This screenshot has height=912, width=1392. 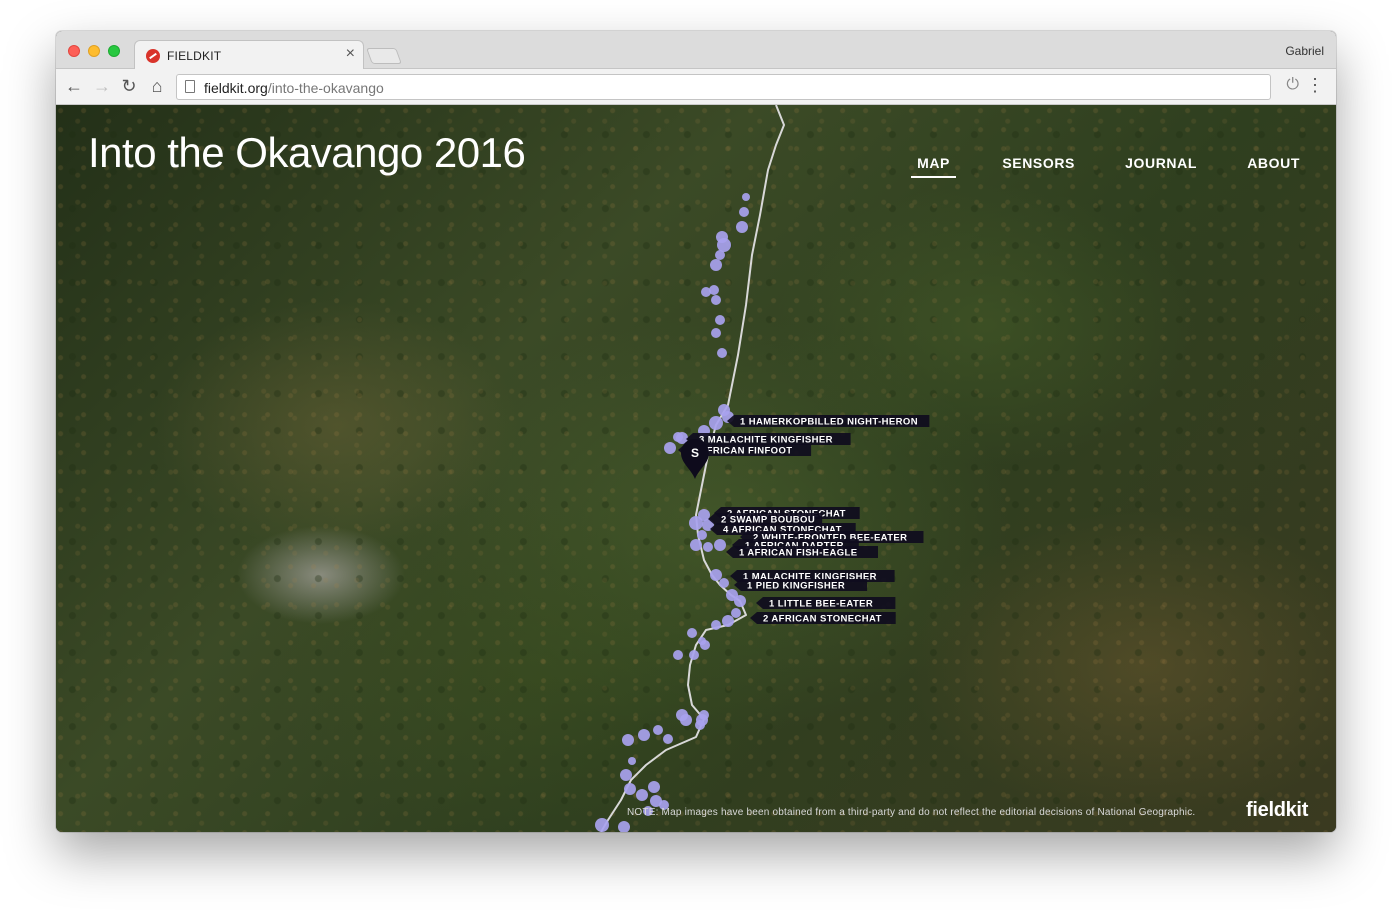 I want to click on maximize-window-button, so click(x=114, y=51).